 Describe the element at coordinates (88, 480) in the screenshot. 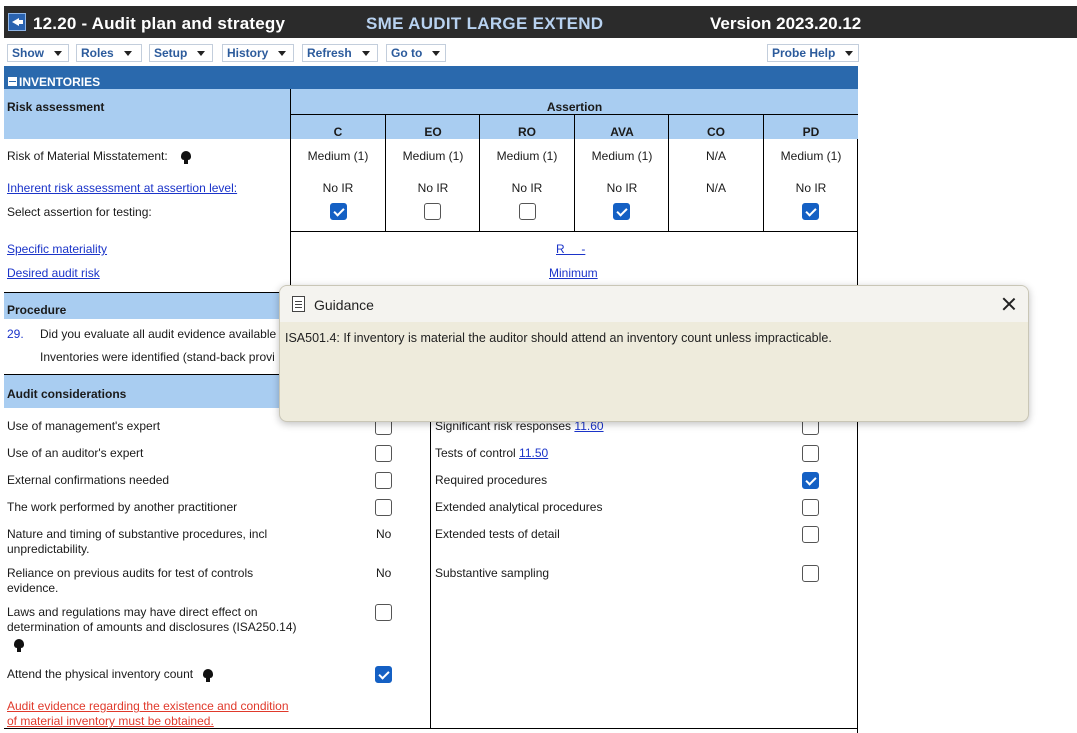

I see `consideration-label: External confirmations needed` at that location.